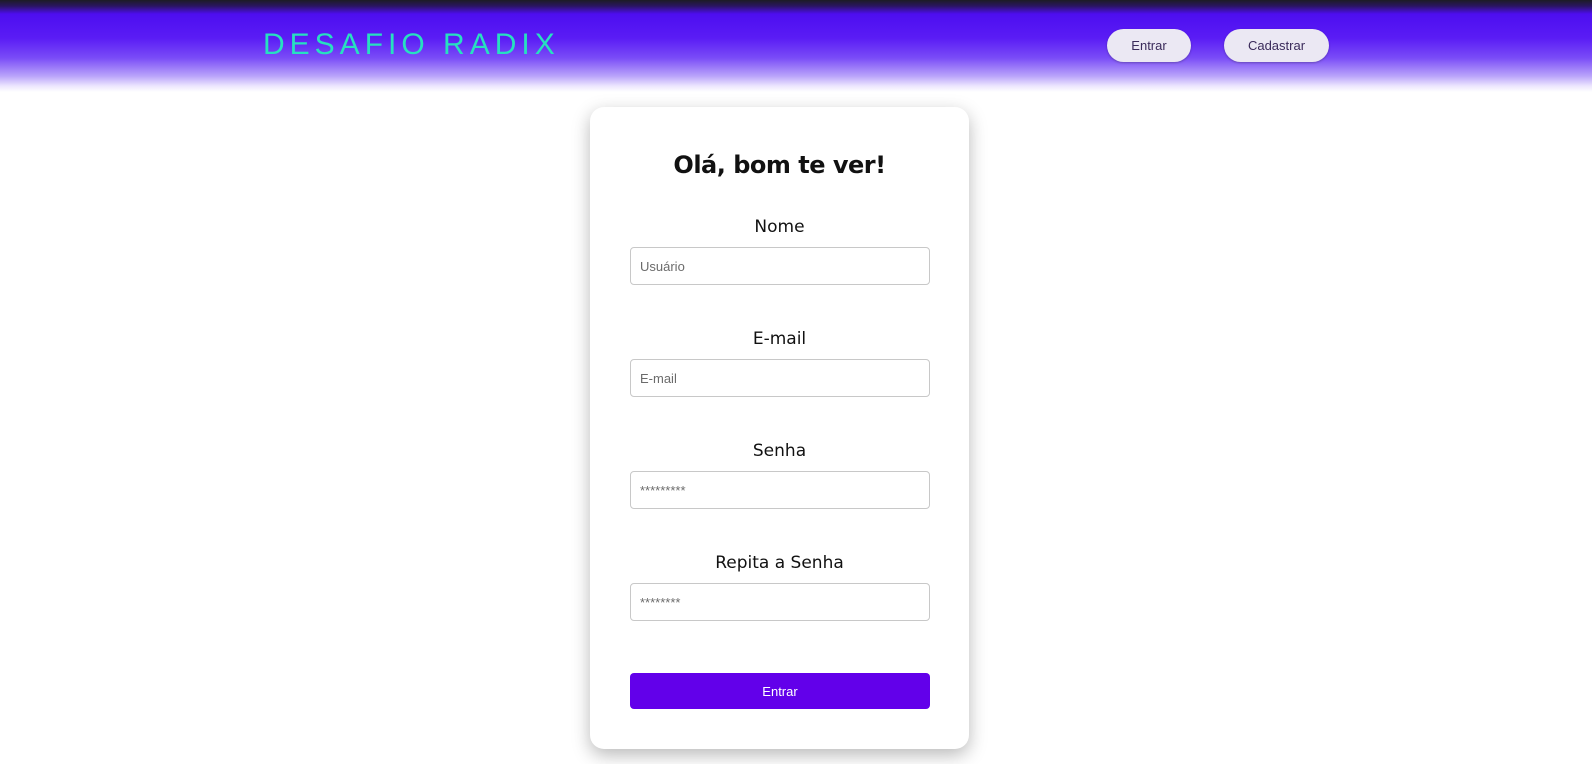  What do you see at coordinates (780, 691) in the screenshot?
I see `submit-button: Entrar` at bounding box center [780, 691].